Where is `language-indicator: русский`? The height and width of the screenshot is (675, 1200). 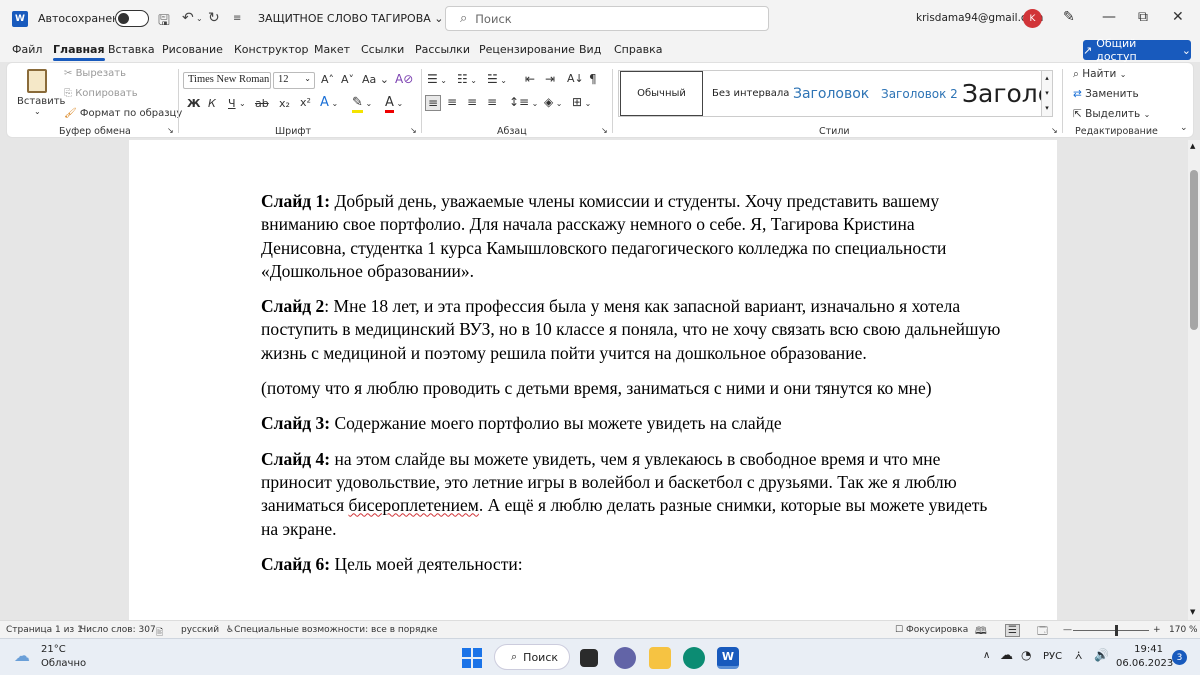 language-indicator: русский is located at coordinates (200, 630).